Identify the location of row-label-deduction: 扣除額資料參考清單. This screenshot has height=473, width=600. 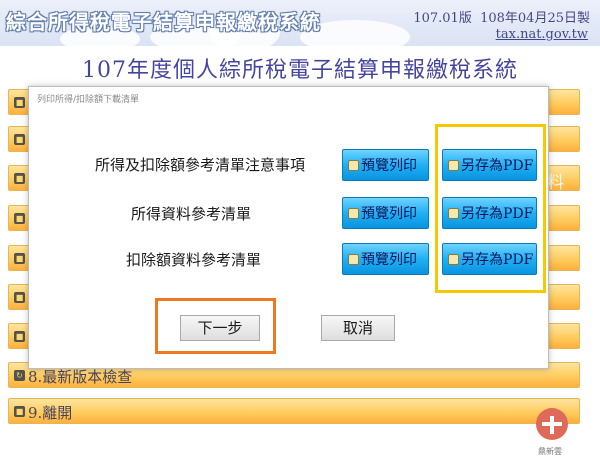
(193, 260).